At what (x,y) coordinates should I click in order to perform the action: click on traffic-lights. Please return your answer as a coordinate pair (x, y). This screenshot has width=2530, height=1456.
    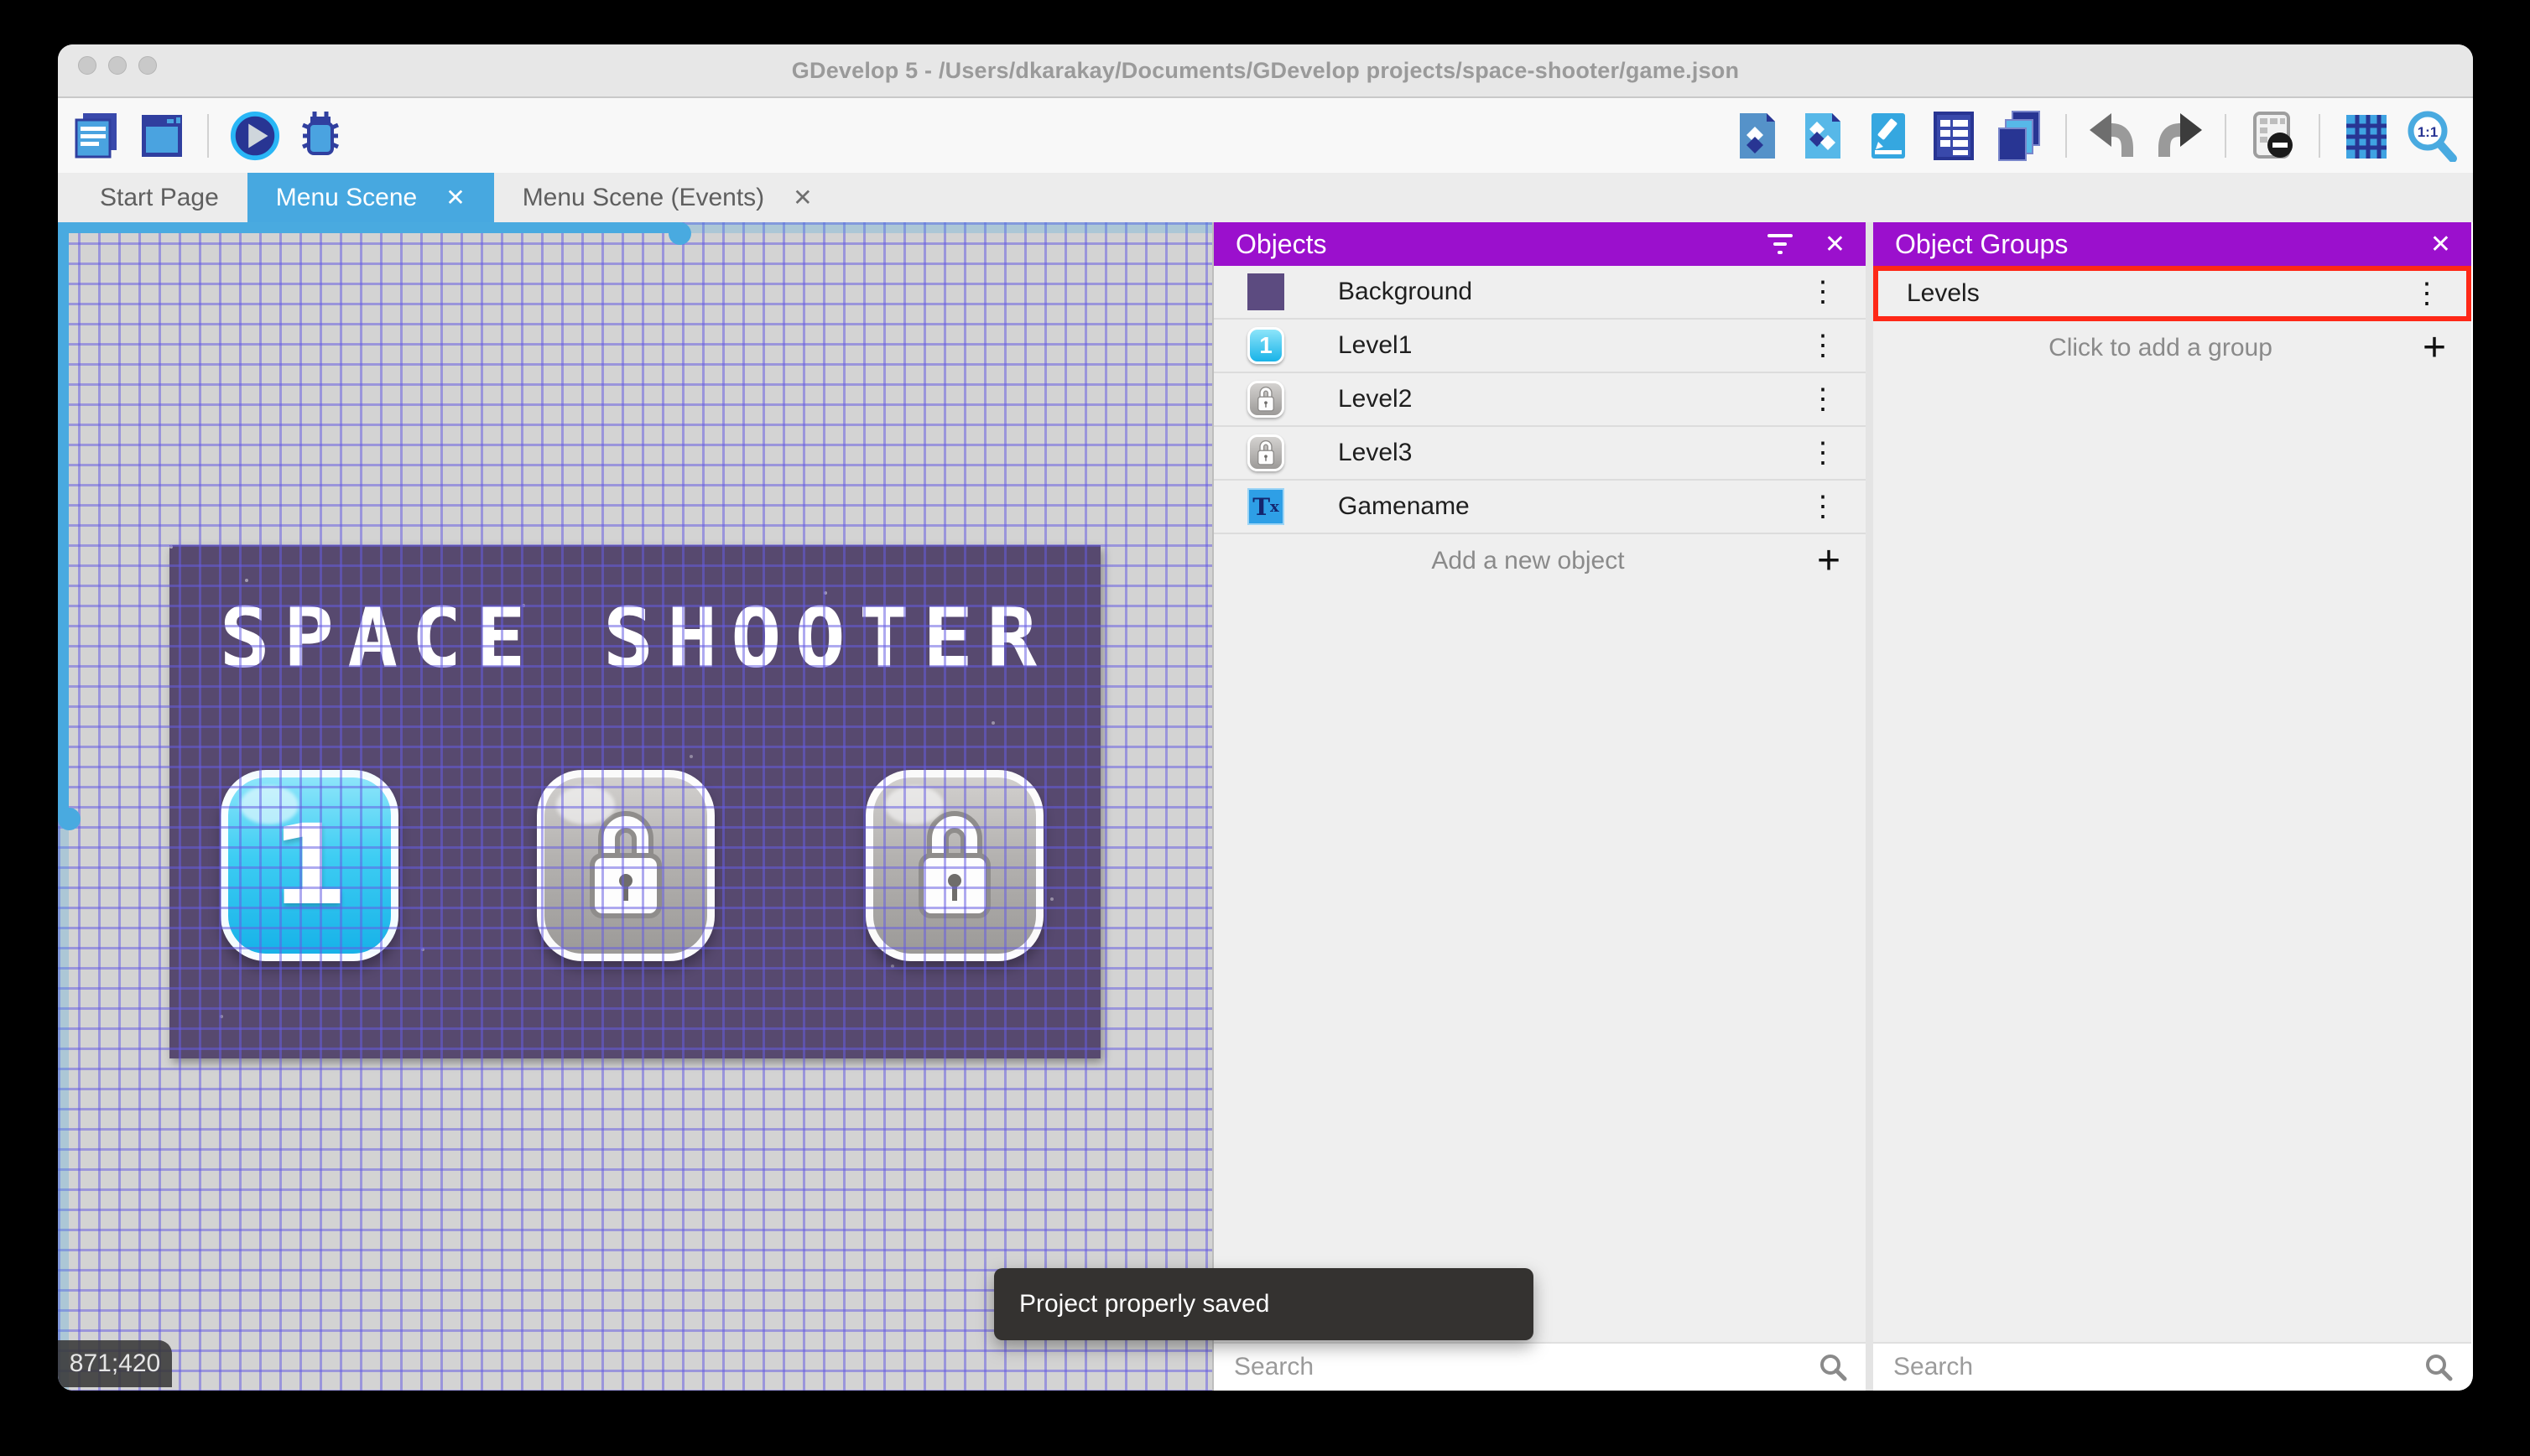
    Looking at the image, I should click on (117, 65).